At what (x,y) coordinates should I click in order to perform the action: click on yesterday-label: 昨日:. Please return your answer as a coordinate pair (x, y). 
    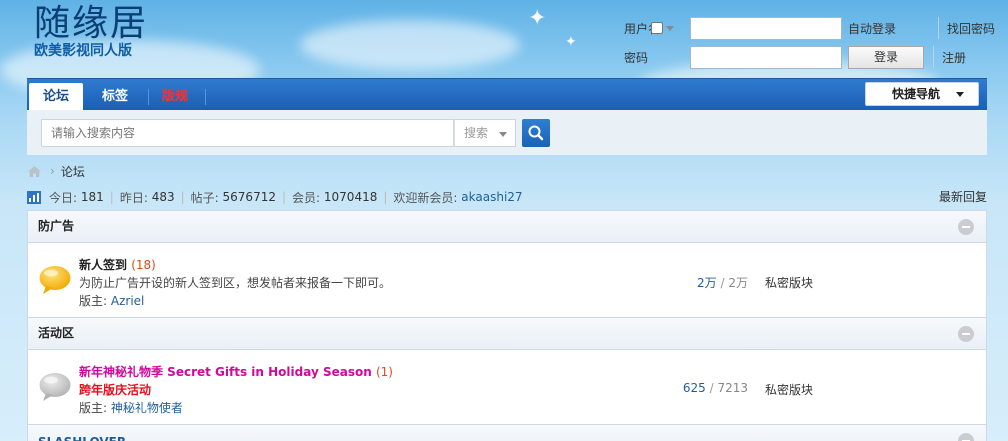
    Looking at the image, I should click on (133, 197).